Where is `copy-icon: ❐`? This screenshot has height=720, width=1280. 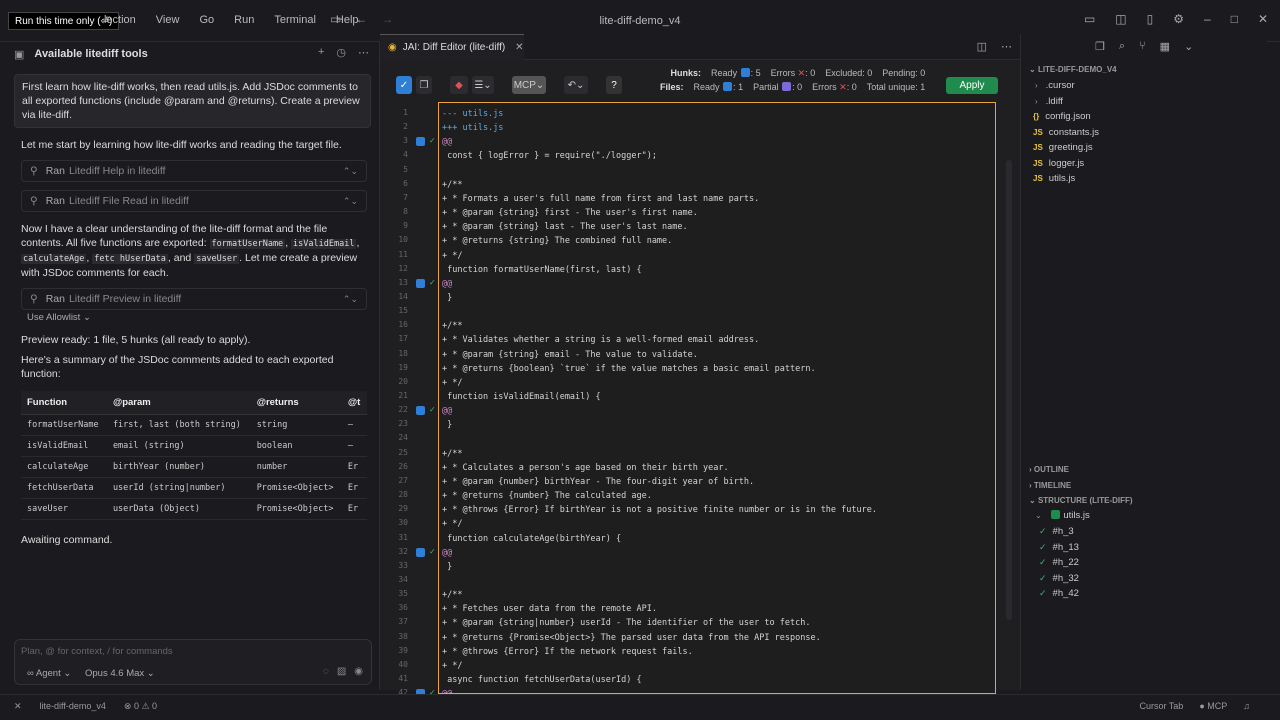
copy-icon: ❐ is located at coordinates (424, 85).